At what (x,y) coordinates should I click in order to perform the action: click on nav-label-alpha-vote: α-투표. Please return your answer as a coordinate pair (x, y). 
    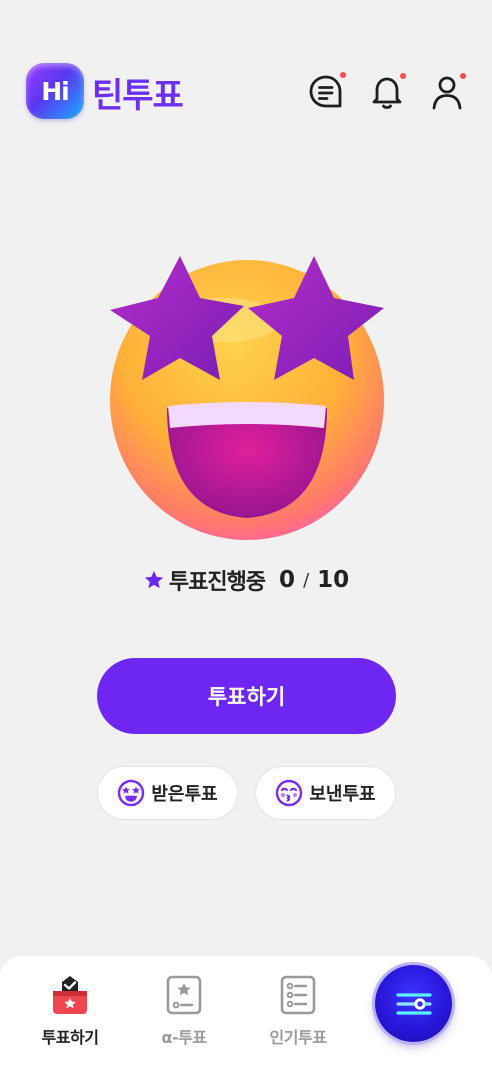
    Looking at the image, I should click on (184, 1037).